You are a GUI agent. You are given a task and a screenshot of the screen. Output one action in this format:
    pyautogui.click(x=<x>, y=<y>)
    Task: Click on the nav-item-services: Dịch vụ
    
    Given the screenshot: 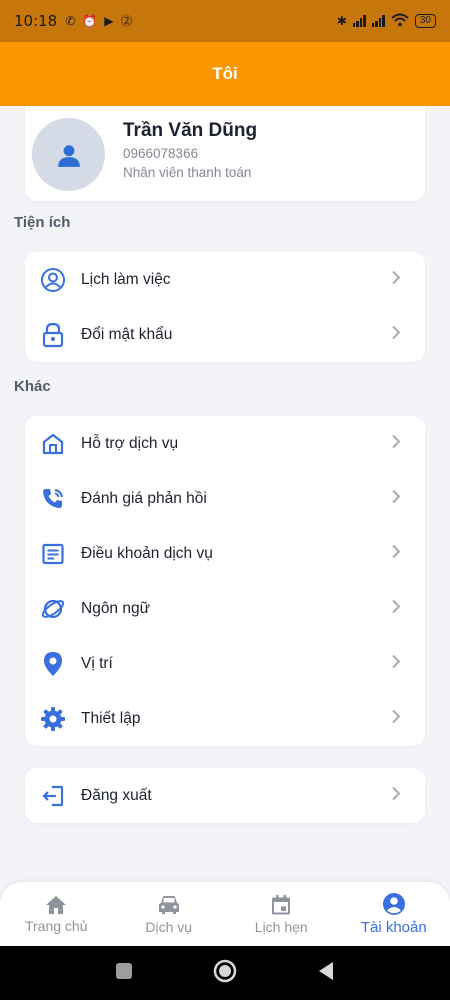 What is the action you would take?
    pyautogui.click(x=169, y=914)
    